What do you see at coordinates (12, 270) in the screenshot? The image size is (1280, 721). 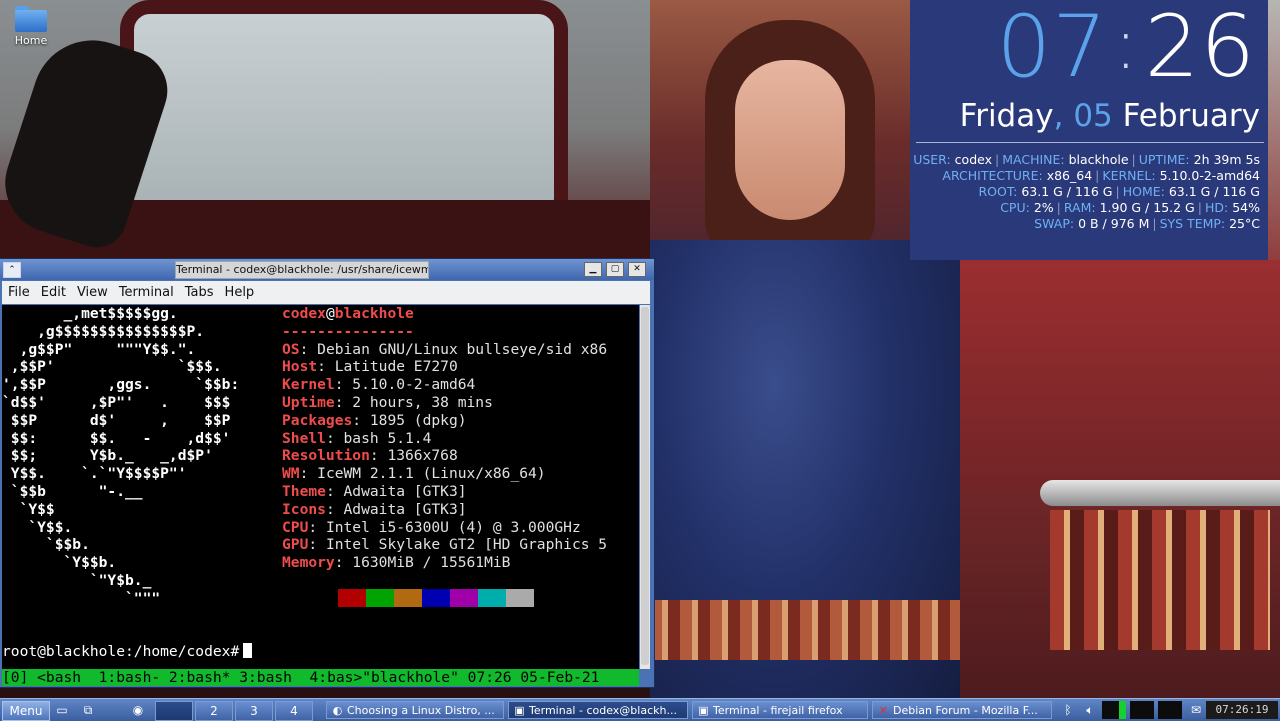 I see `window-menu-icon: ⌃` at bounding box center [12, 270].